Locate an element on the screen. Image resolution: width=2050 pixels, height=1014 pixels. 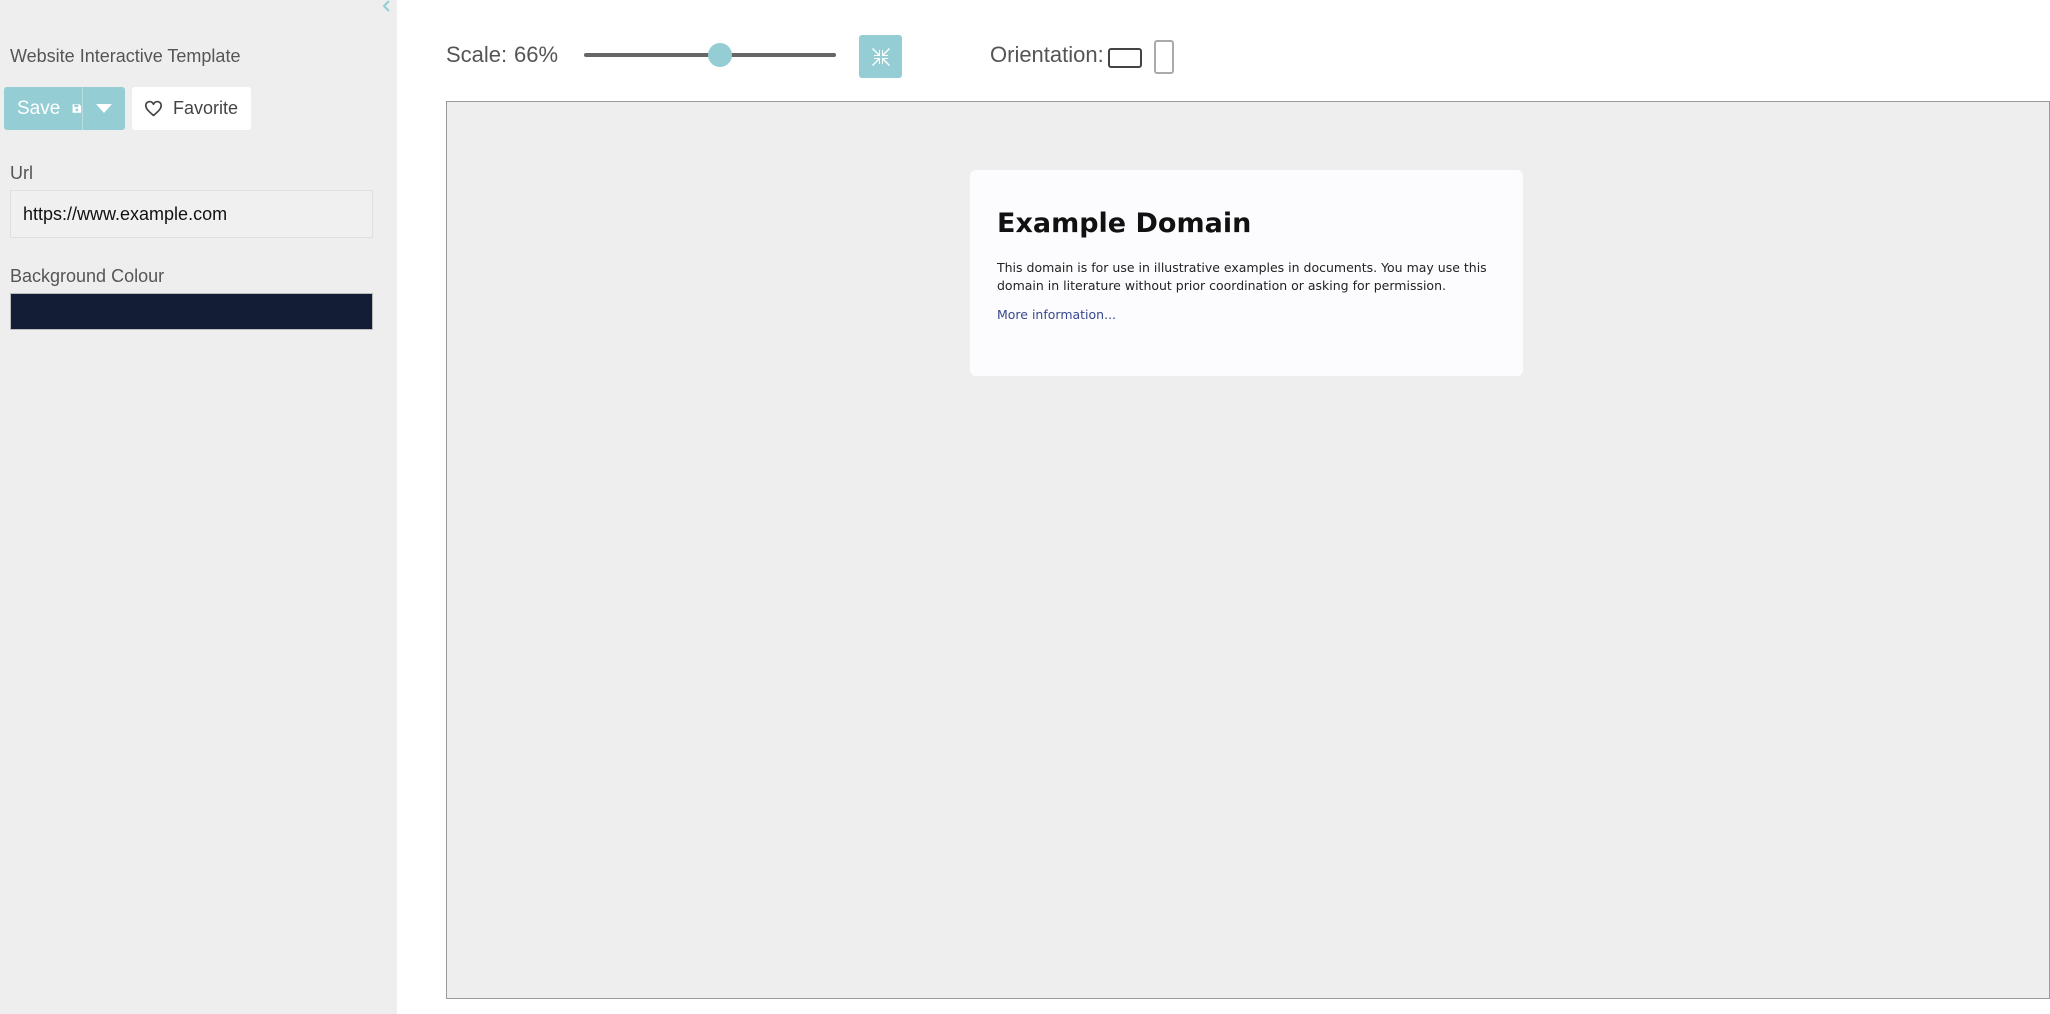
floppy-disk-icon is located at coordinates (77, 108).